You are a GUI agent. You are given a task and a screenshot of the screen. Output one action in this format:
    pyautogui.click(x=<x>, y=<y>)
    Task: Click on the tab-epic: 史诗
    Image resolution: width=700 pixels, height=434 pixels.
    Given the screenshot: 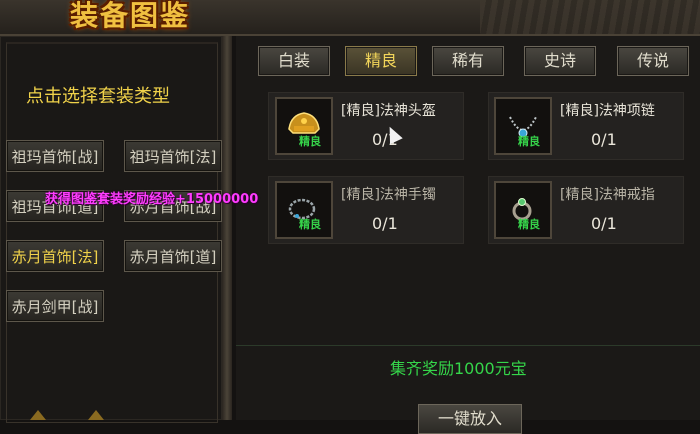 What is the action you would take?
    pyautogui.click(x=560, y=61)
    